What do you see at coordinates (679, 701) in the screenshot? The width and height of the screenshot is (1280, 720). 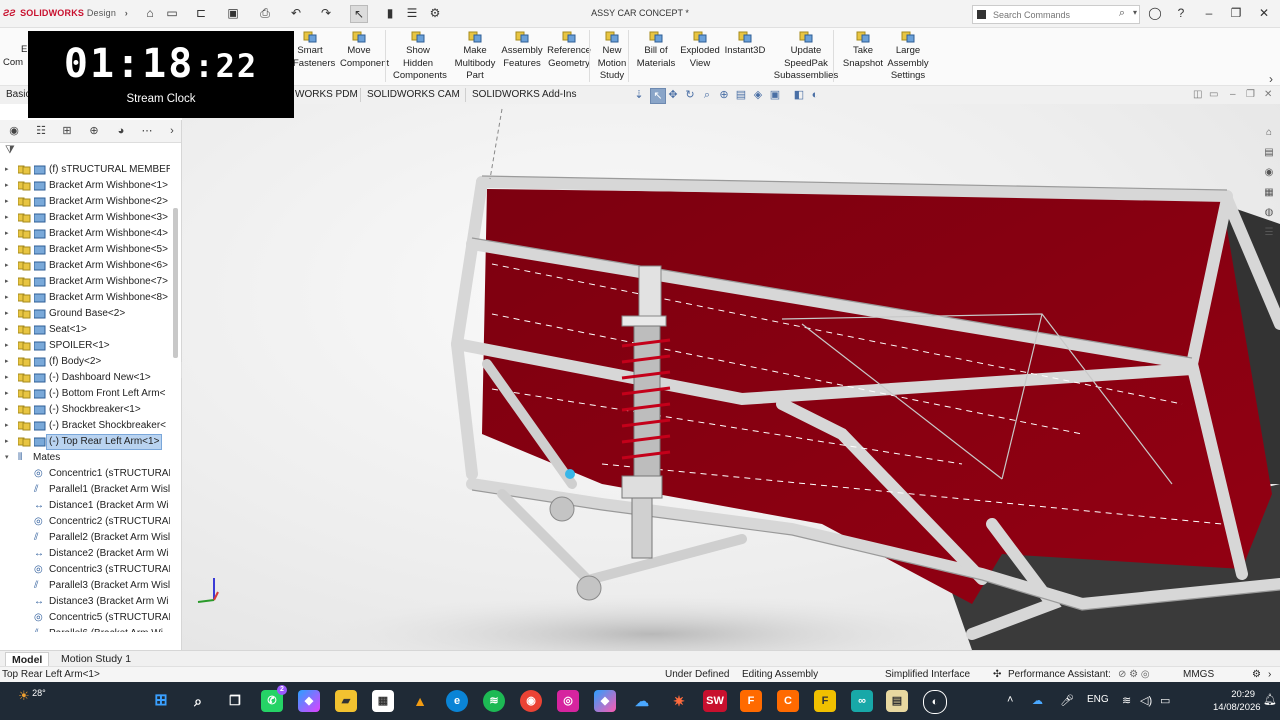 I see `app-starburst-icon: ✷` at bounding box center [679, 701].